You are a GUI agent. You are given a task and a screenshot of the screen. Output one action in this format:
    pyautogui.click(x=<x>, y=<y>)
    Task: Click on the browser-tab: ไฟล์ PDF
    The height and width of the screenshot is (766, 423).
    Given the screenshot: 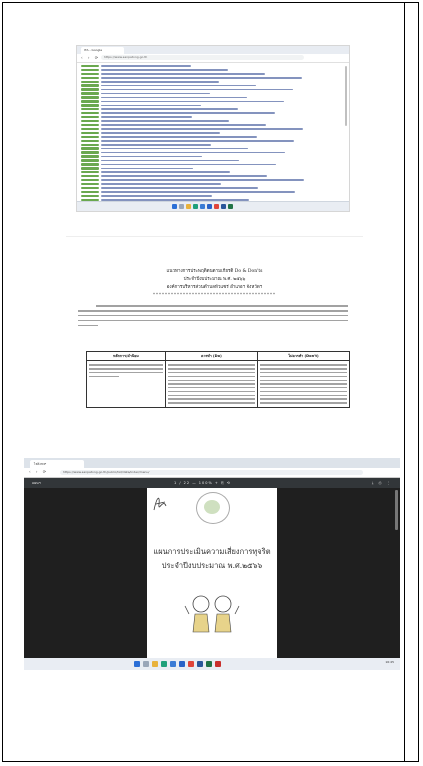 What is the action you would take?
    pyautogui.click(x=57, y=464)
    